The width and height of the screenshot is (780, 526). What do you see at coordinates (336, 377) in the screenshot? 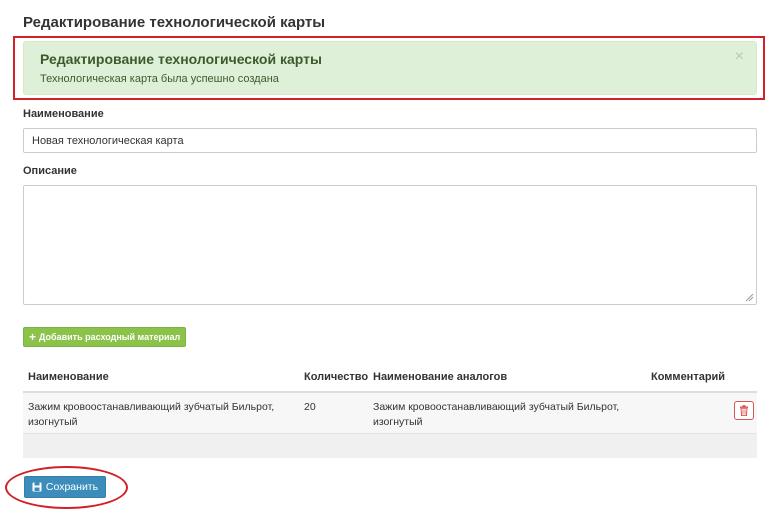
I see `header-quantity: Количество` at bounding box center [336, 377].